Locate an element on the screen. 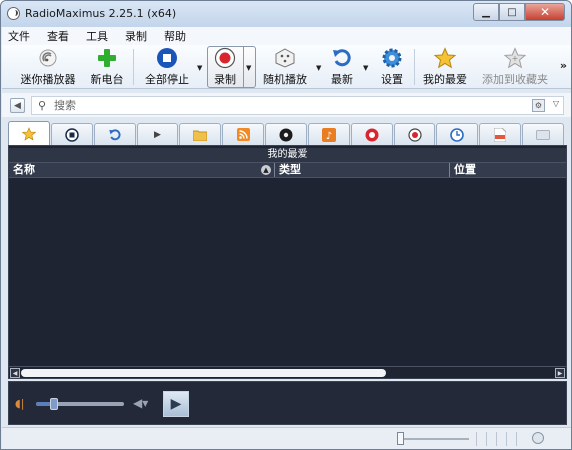  app-logo-icon is located at coordinates (13, 13).